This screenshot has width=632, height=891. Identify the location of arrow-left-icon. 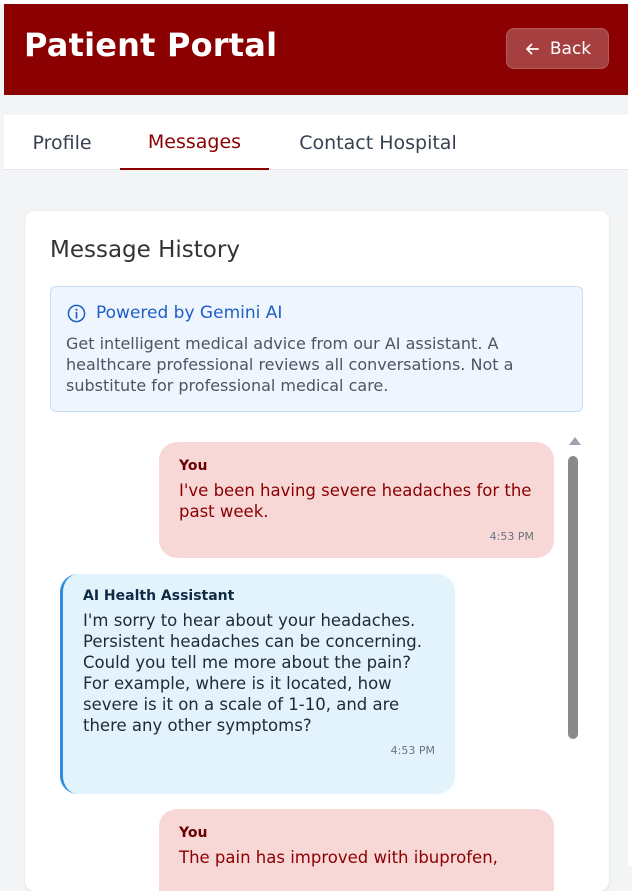
(532, 48).